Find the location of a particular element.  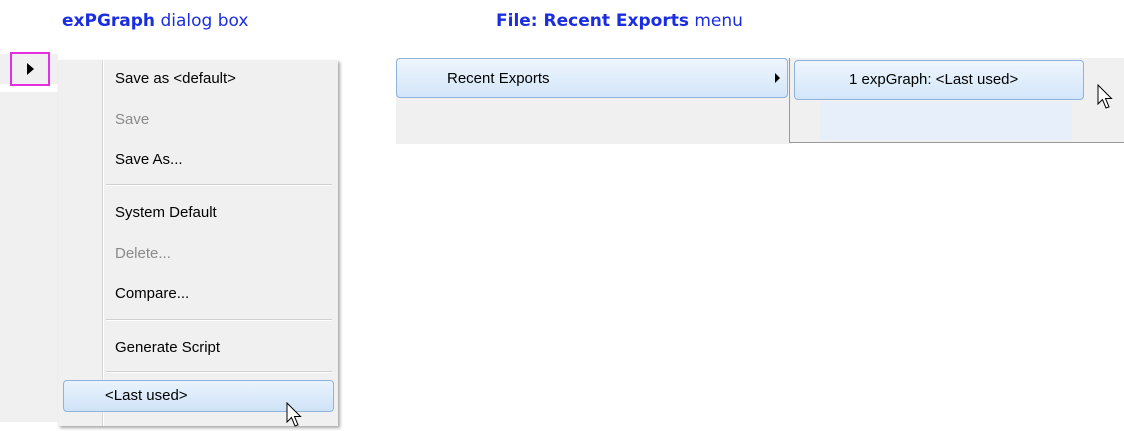

submenu-arrow-icon is located at coordinates (777, 78).